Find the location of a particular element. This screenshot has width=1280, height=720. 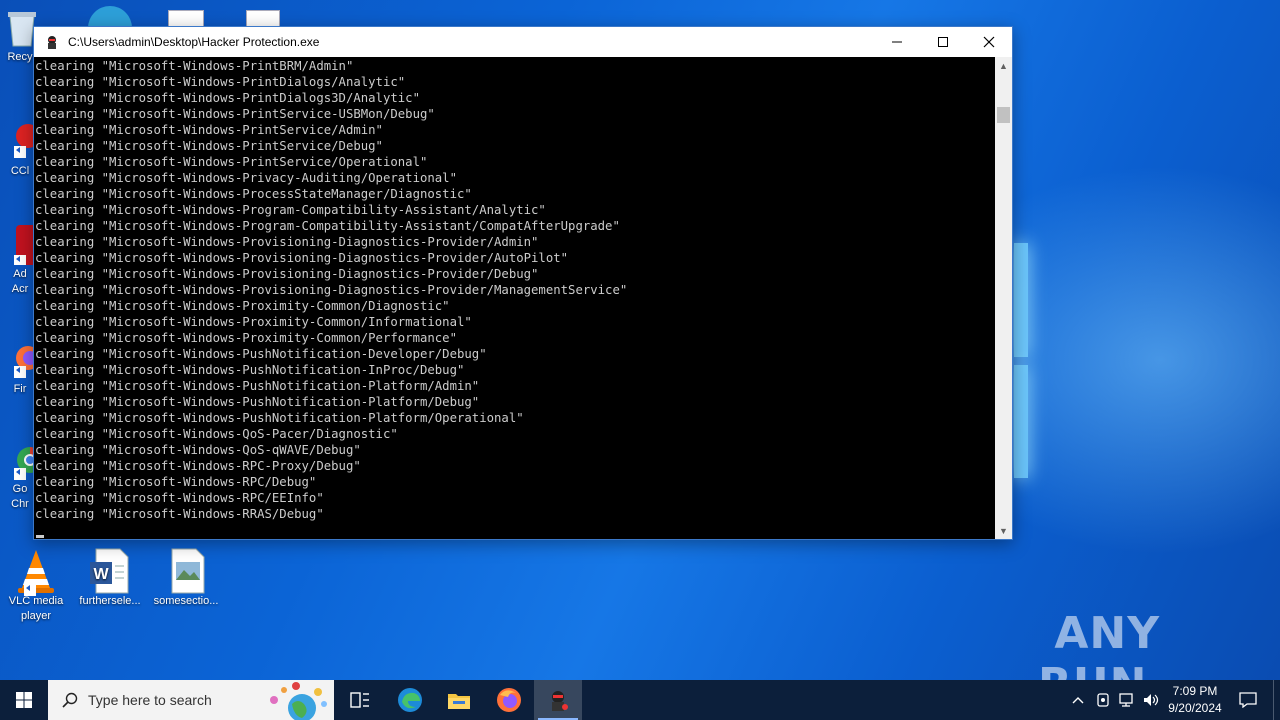

edge-icon is located at coordinates (410, 700).